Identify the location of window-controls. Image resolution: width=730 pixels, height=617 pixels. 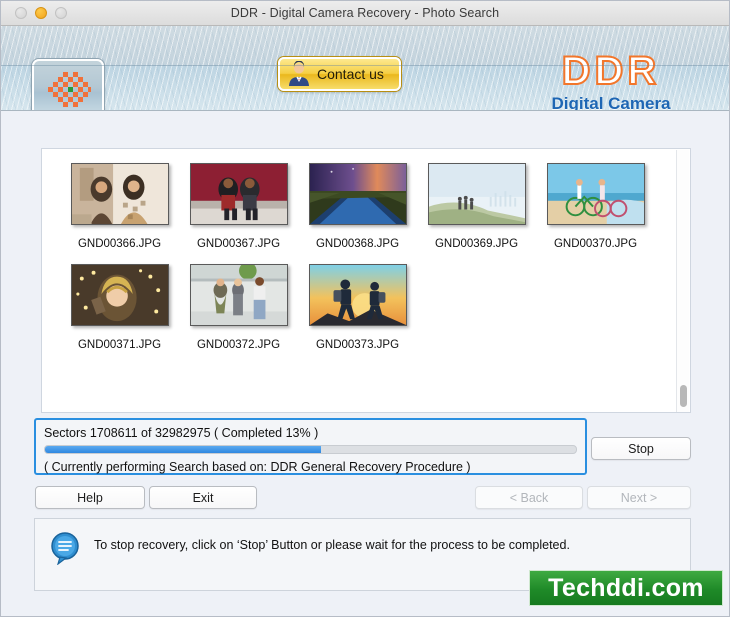
(41, 13).